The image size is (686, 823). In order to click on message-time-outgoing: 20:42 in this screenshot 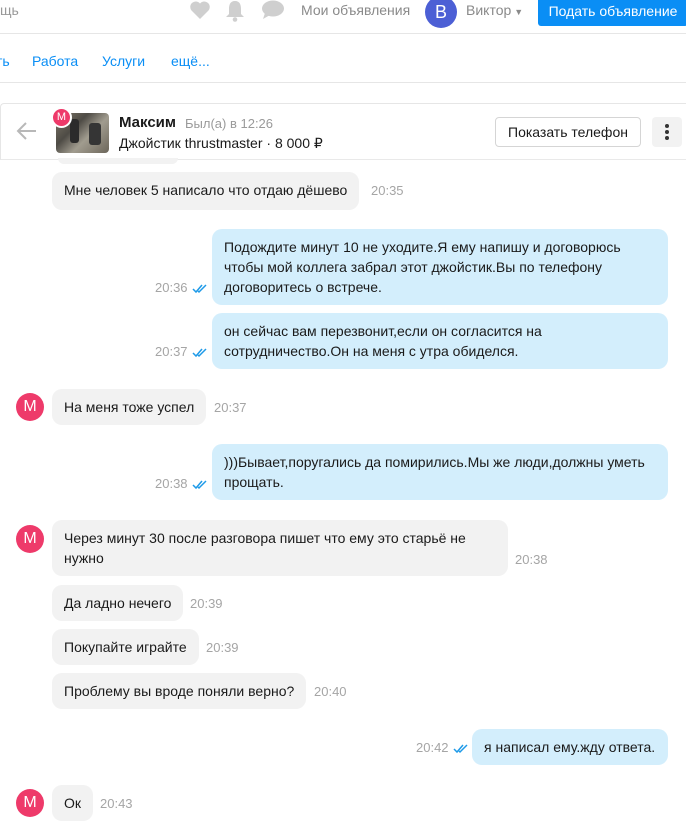, I will do `click(442, 747)`.